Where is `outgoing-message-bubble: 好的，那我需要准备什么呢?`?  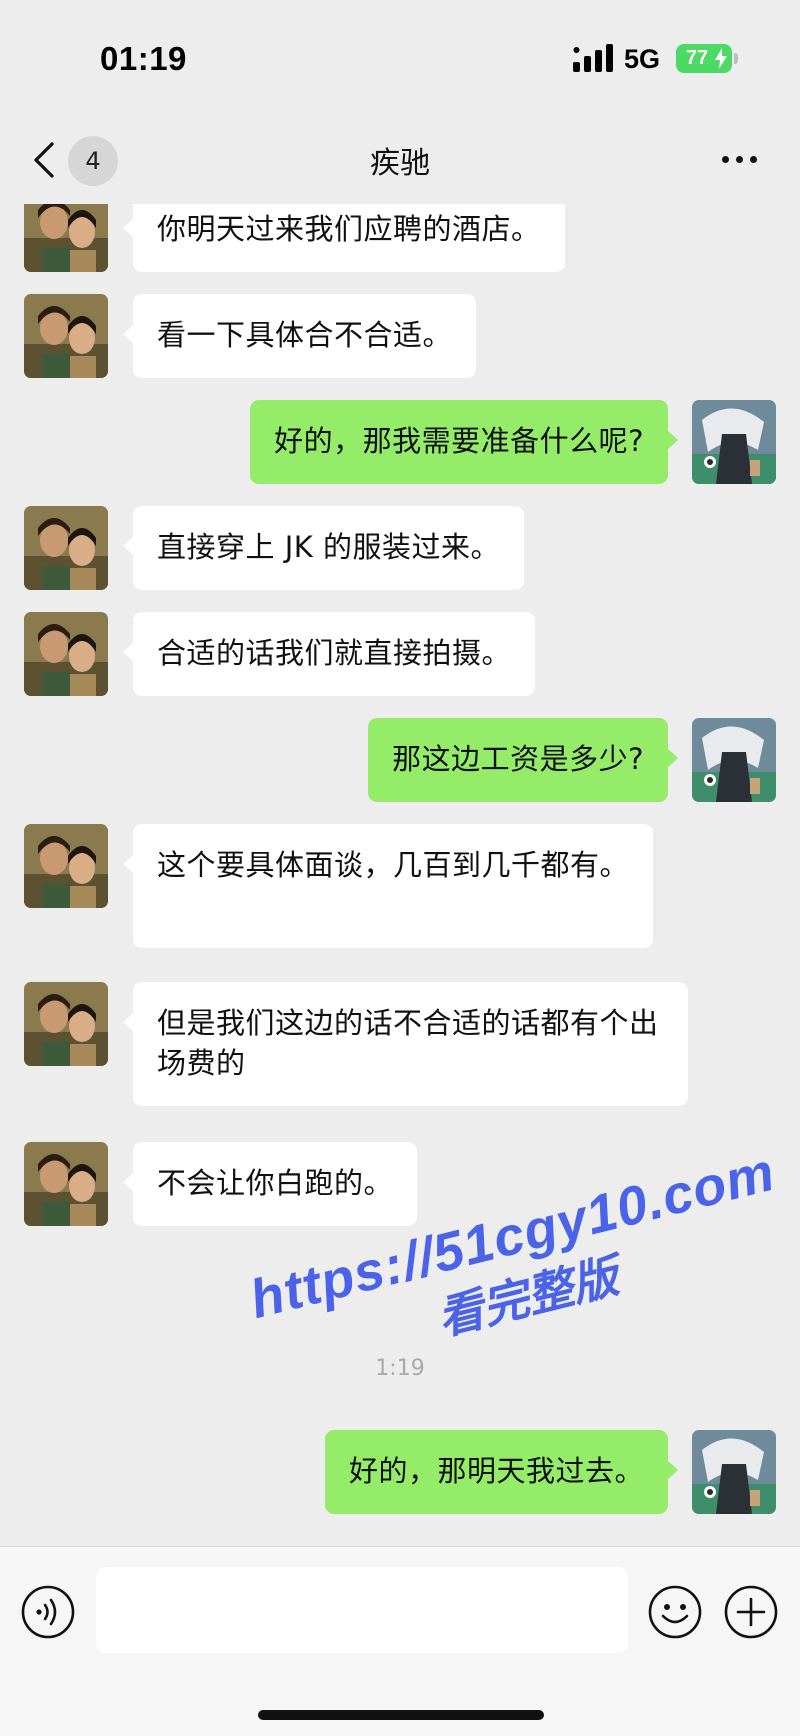 outgoing-message-bubble: 好的，那我需要准备什么呢? is located at coordinates (464, 442).